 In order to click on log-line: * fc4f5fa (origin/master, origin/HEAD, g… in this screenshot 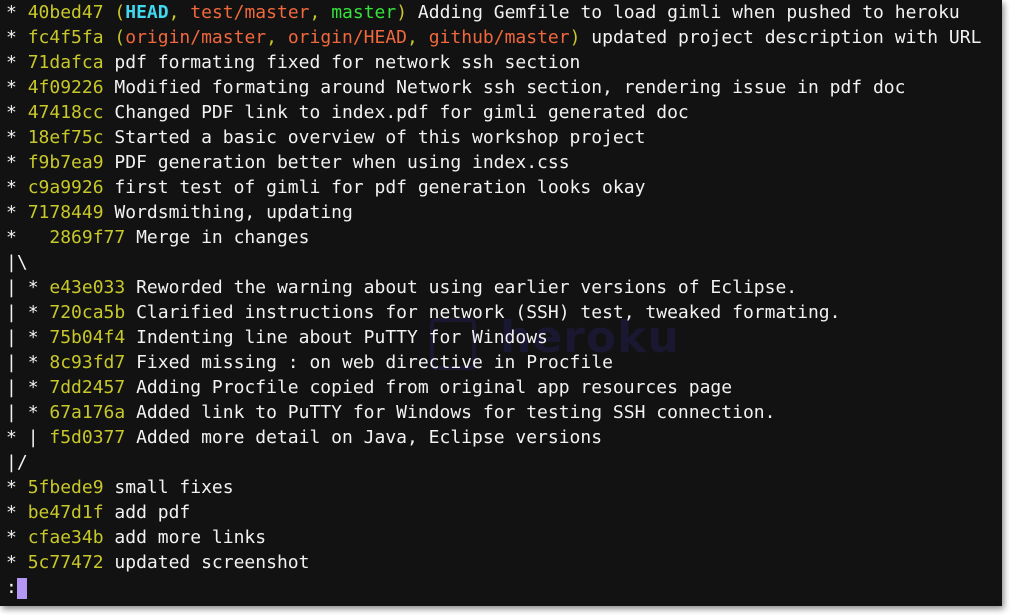, I will do `click(504, 37)`.